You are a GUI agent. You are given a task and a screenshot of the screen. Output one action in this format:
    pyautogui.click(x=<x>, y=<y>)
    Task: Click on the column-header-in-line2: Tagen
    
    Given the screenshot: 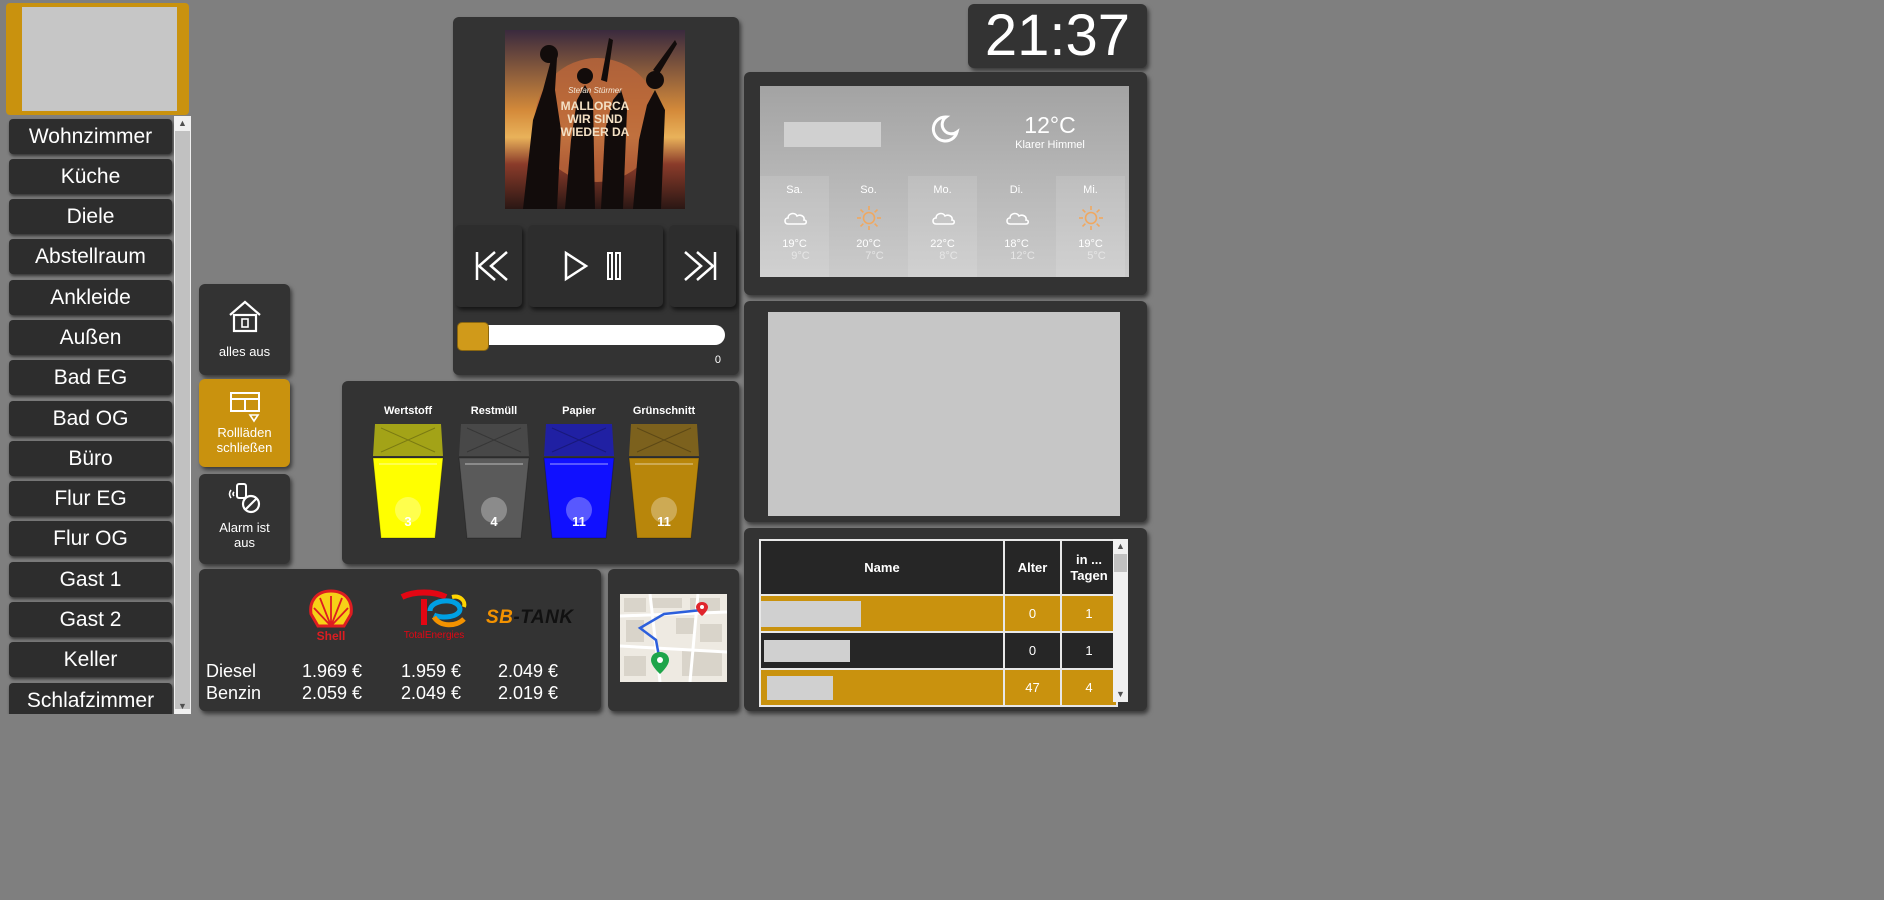 What is the action you would take?
    pyautogui.click(x=1089, y=575)
    